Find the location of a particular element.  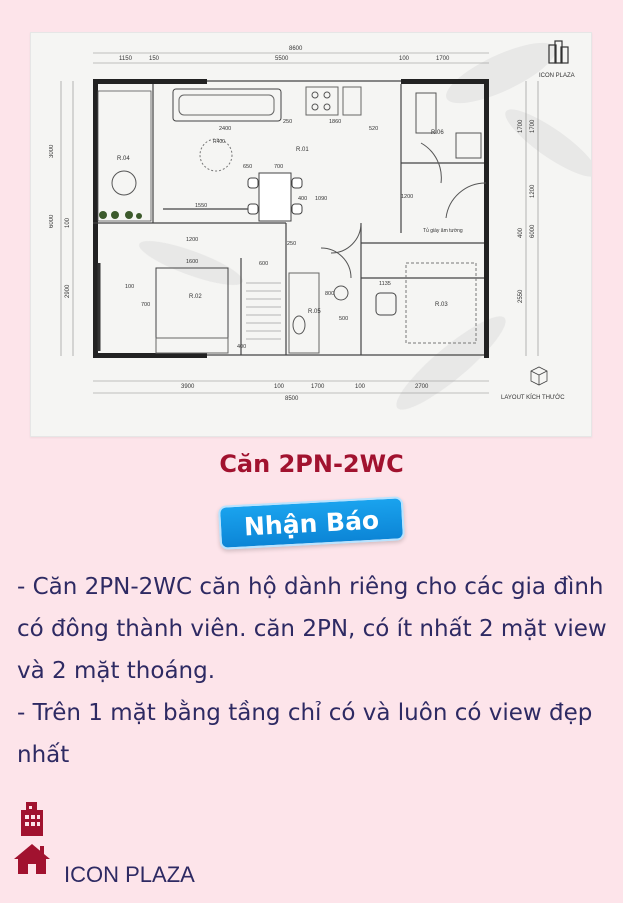

dim-right-6: 6000 is located at coordinates (533, 231).